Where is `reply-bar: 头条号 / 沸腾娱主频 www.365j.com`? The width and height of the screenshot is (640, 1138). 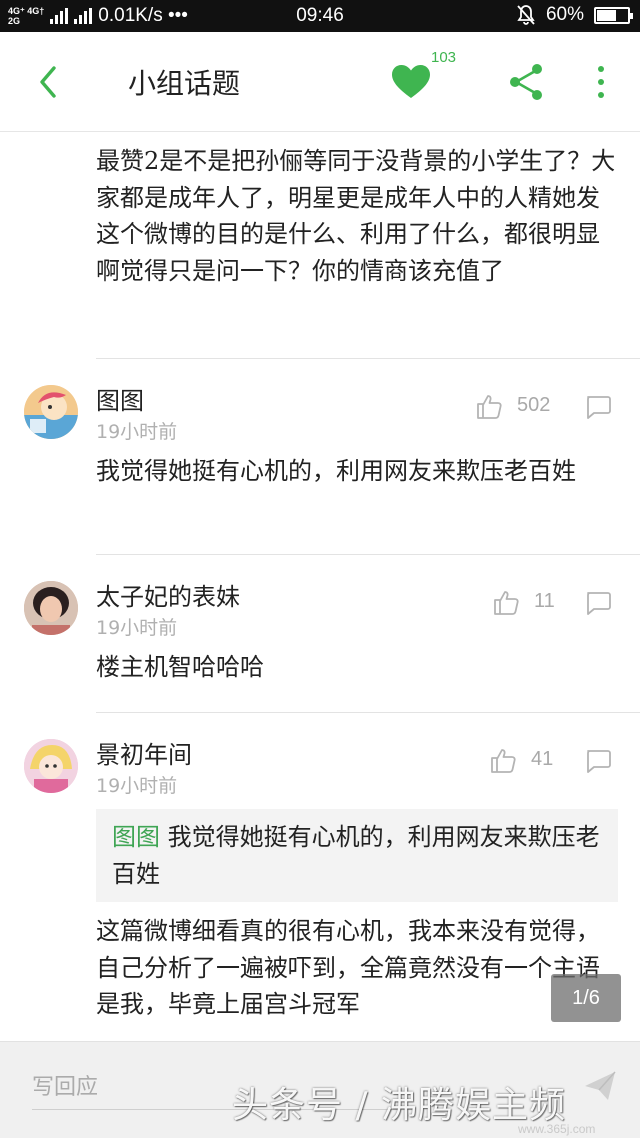 reply-bar: 头条号 / 沸腾娱主频 www.365j.com is located at coordinates (320, 1089).